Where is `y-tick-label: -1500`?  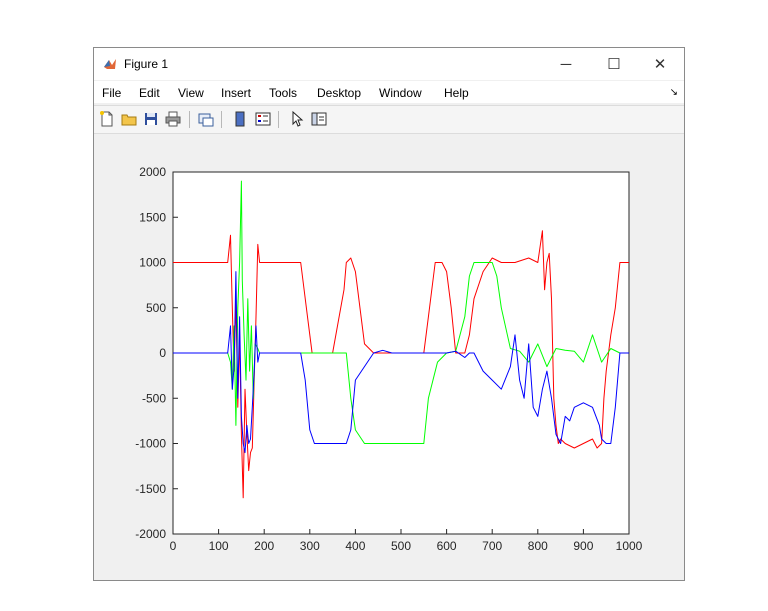 y-tick-label: -1500 is located at coordinates (150, 489).